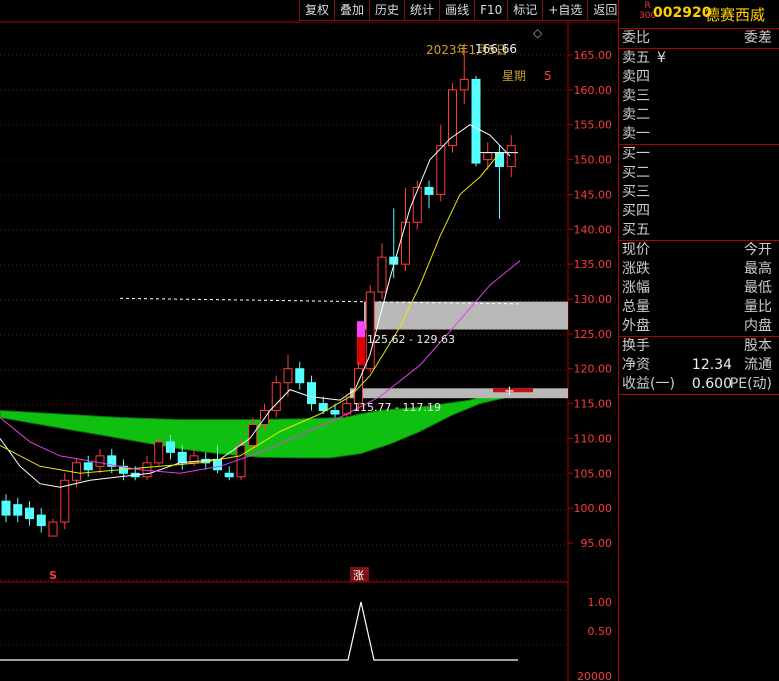  Describe the element at coordinates (466, 315) in the screenshot. I see `resistance-zone` at that location.